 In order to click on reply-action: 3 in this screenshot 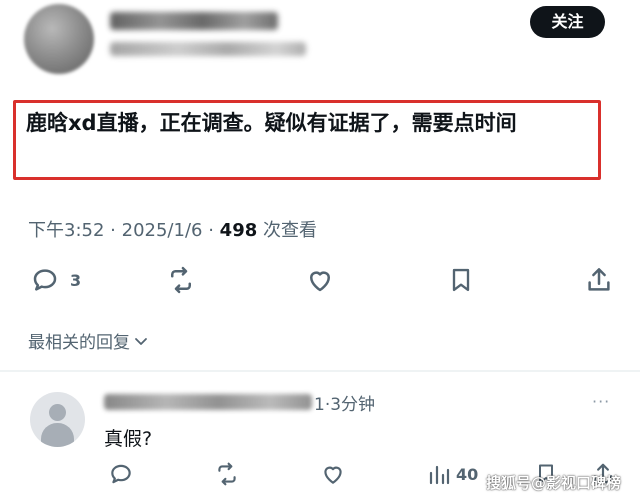, I will do `click(55, 280)`.